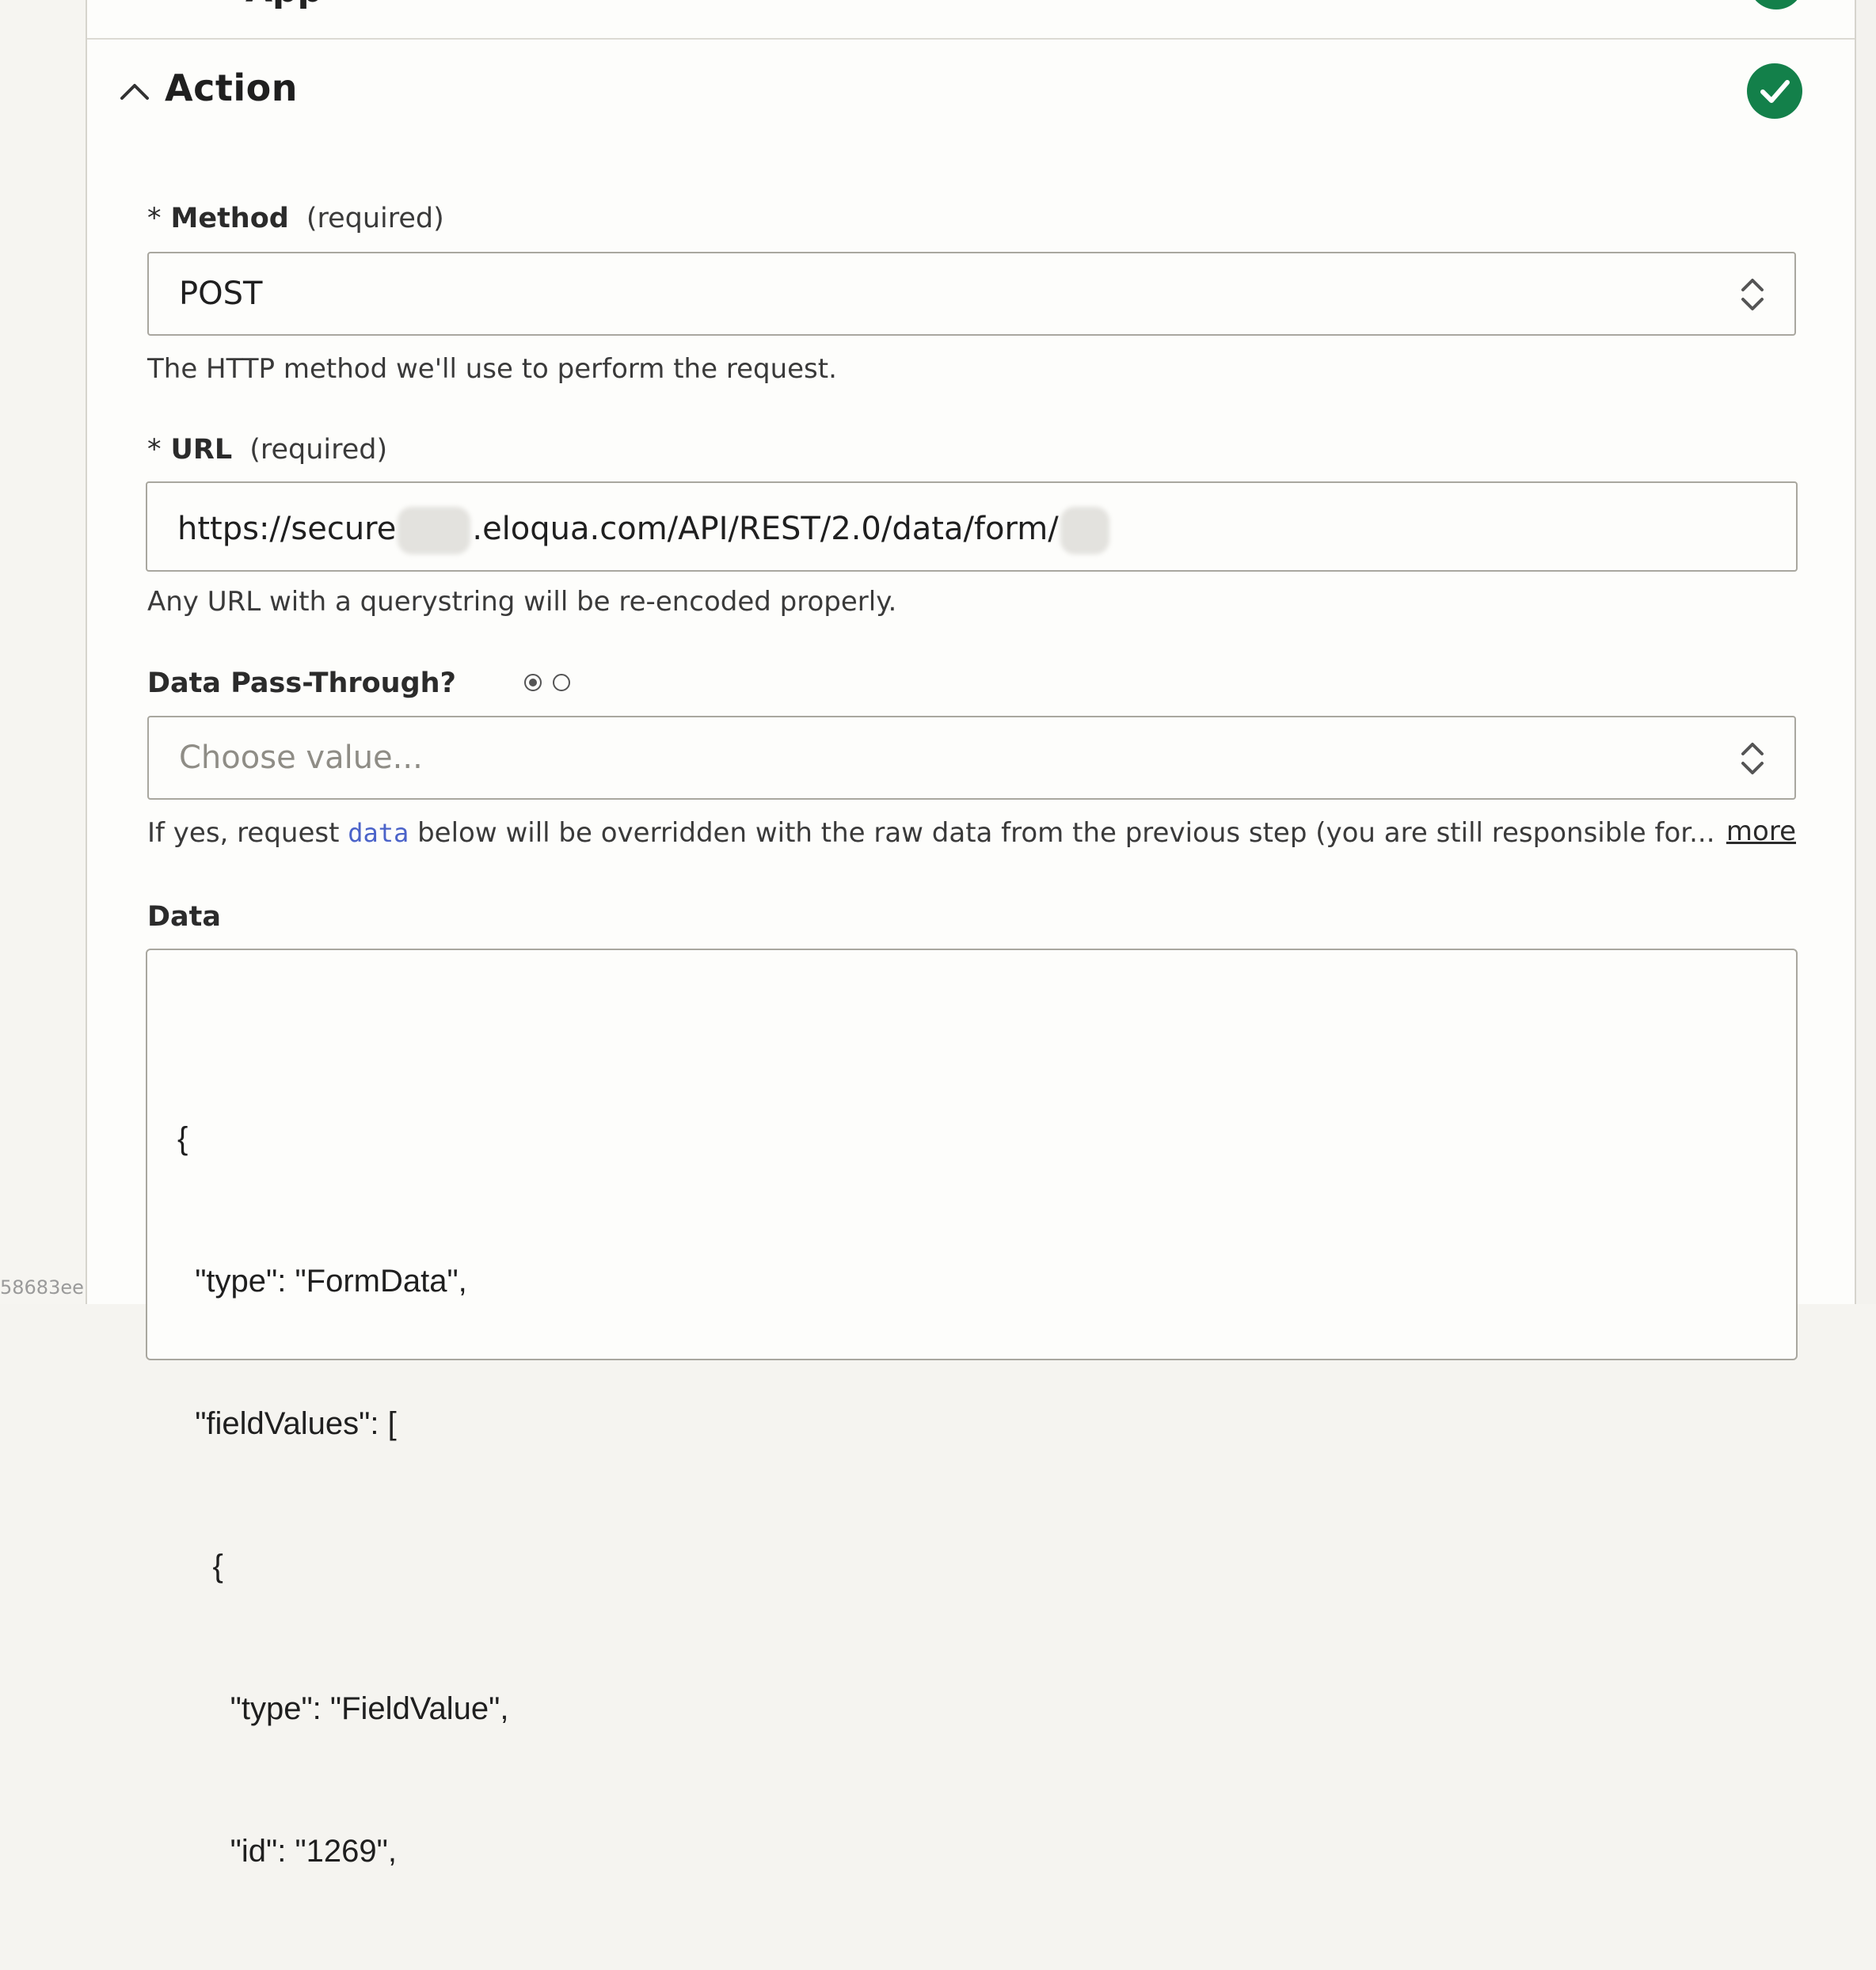  What do you see at coordinates (1777, 5) in the screenshot?
I see `previous-section-check-icon` at bounding box center [1777, 5].